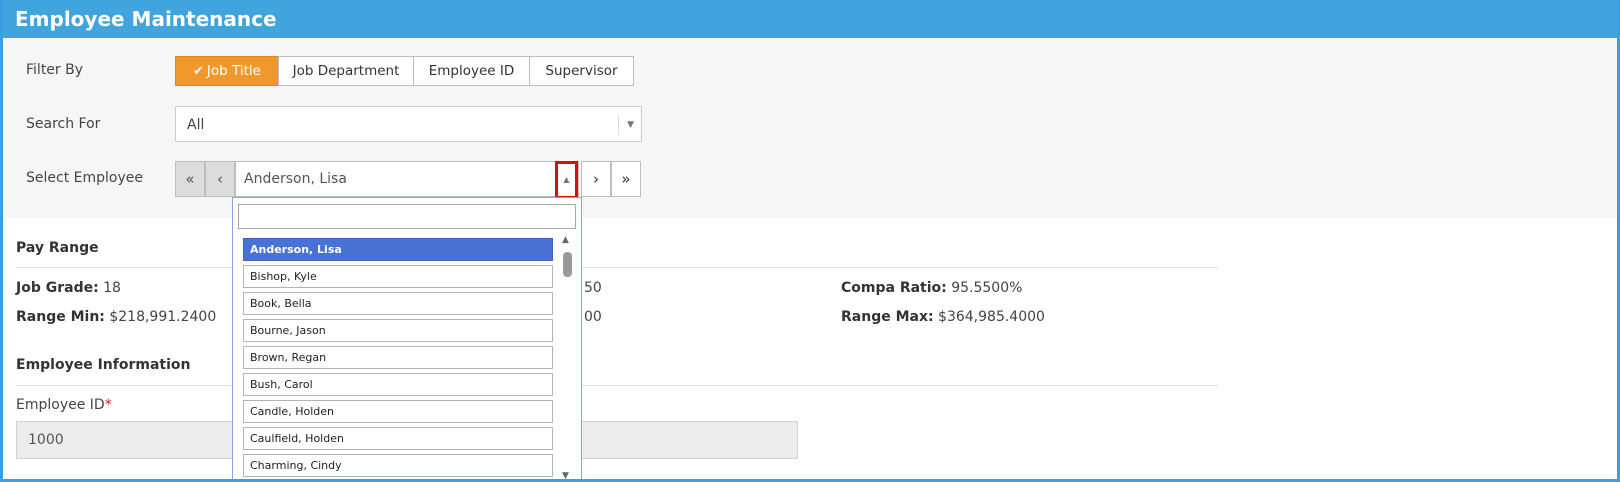  What do you see at coordinates (103, 365) in the screenshot?
I see `employee-information-heading: Employee Information` at bounding box center [103, 365].